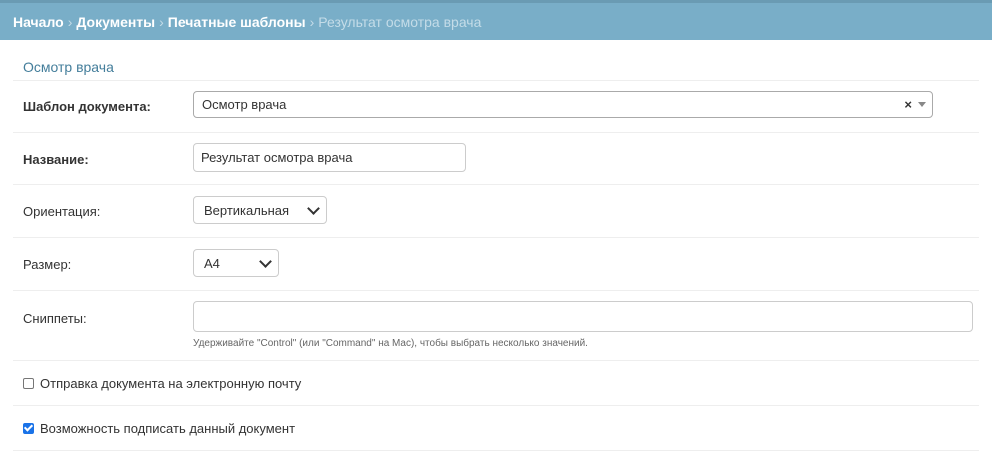 Image resolution: width=992 pixels, height=461 pixels. What do you see at coordinates (55, 318) in the screenshot?
I see `snippets-label: Сниппеты:` at bounding box center [55, 318].